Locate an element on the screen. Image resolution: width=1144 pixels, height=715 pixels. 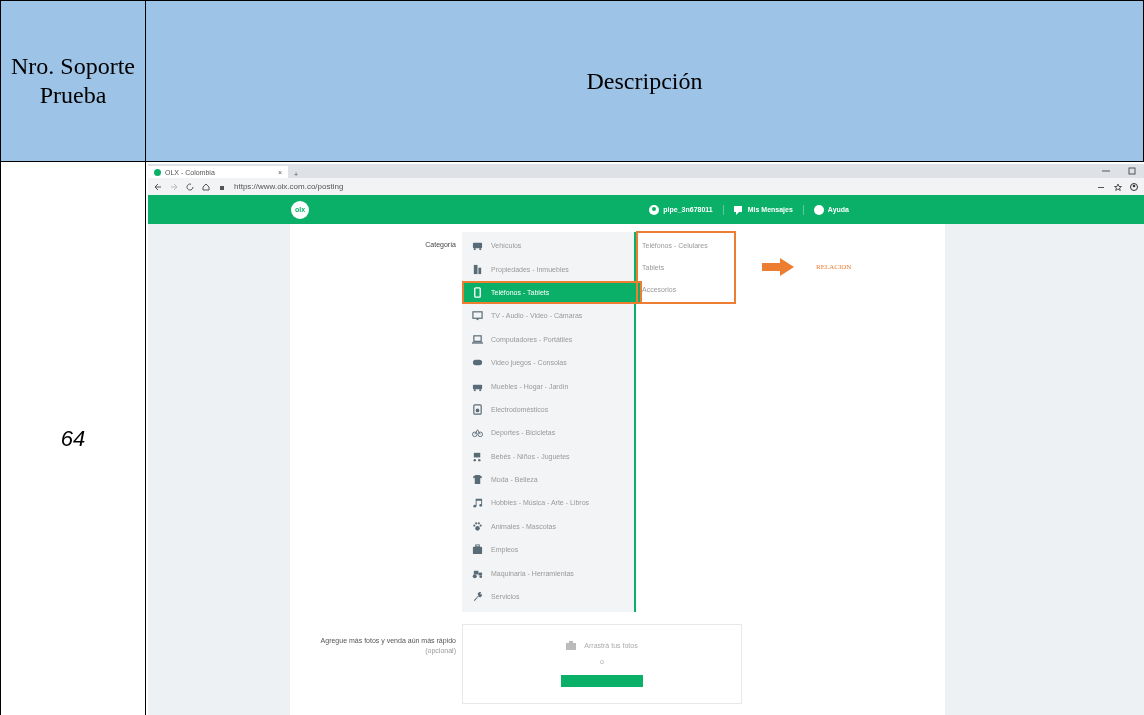
upload-button is located at coordinates (602, 681).